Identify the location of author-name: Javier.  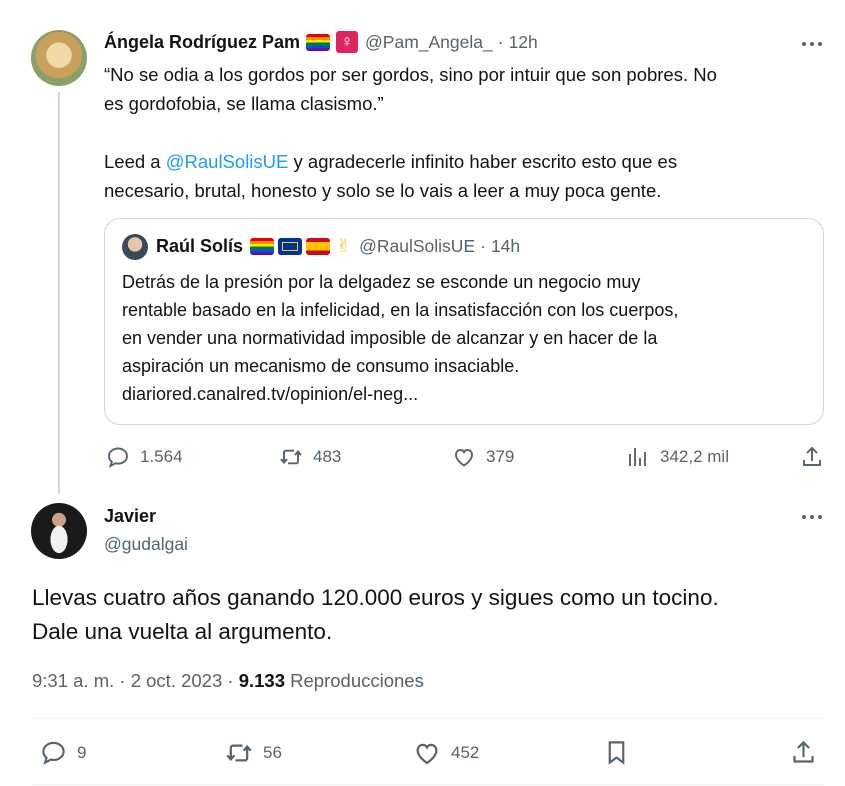
(130, 516).